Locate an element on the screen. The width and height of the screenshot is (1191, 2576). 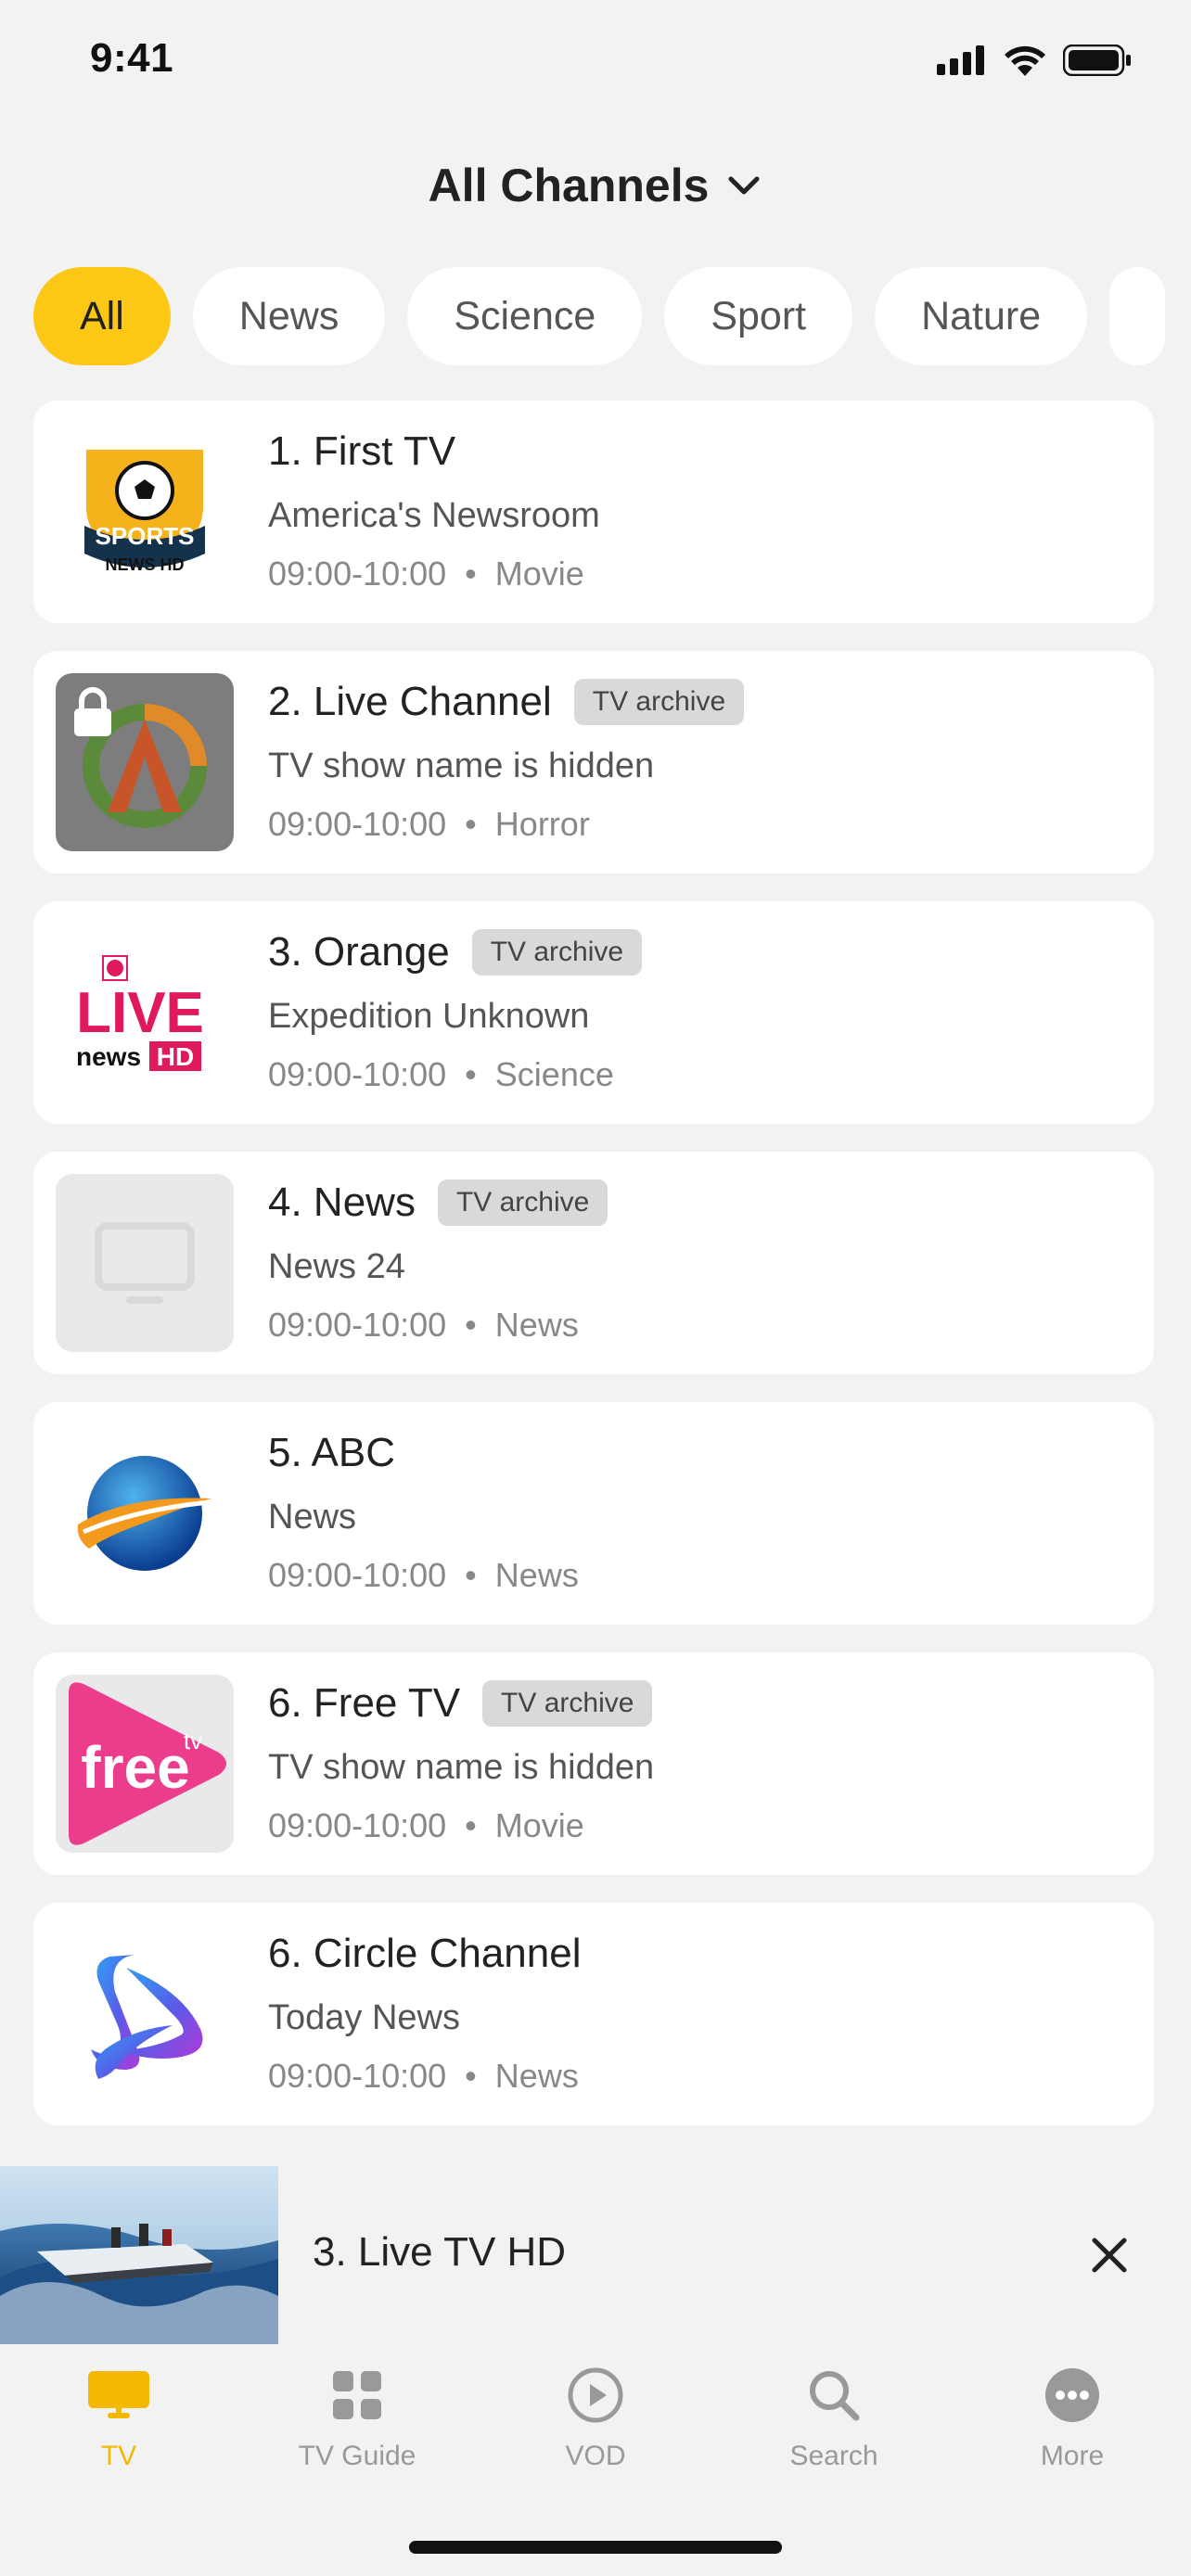
lock-icon is located at coordinates (92, 712).